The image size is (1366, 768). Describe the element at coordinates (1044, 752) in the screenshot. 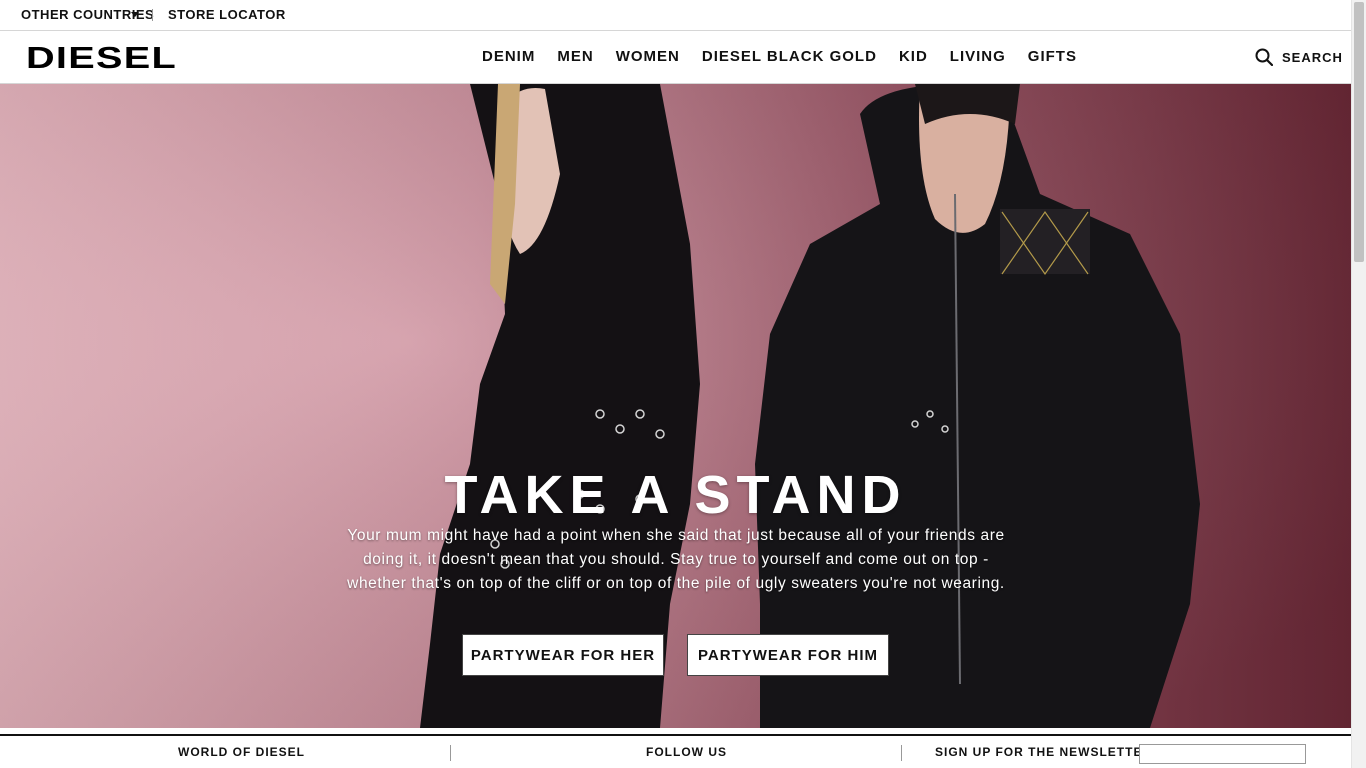

I see `newsletter-label: SIGN UP FOR THE NEWSLETTER` at that location.